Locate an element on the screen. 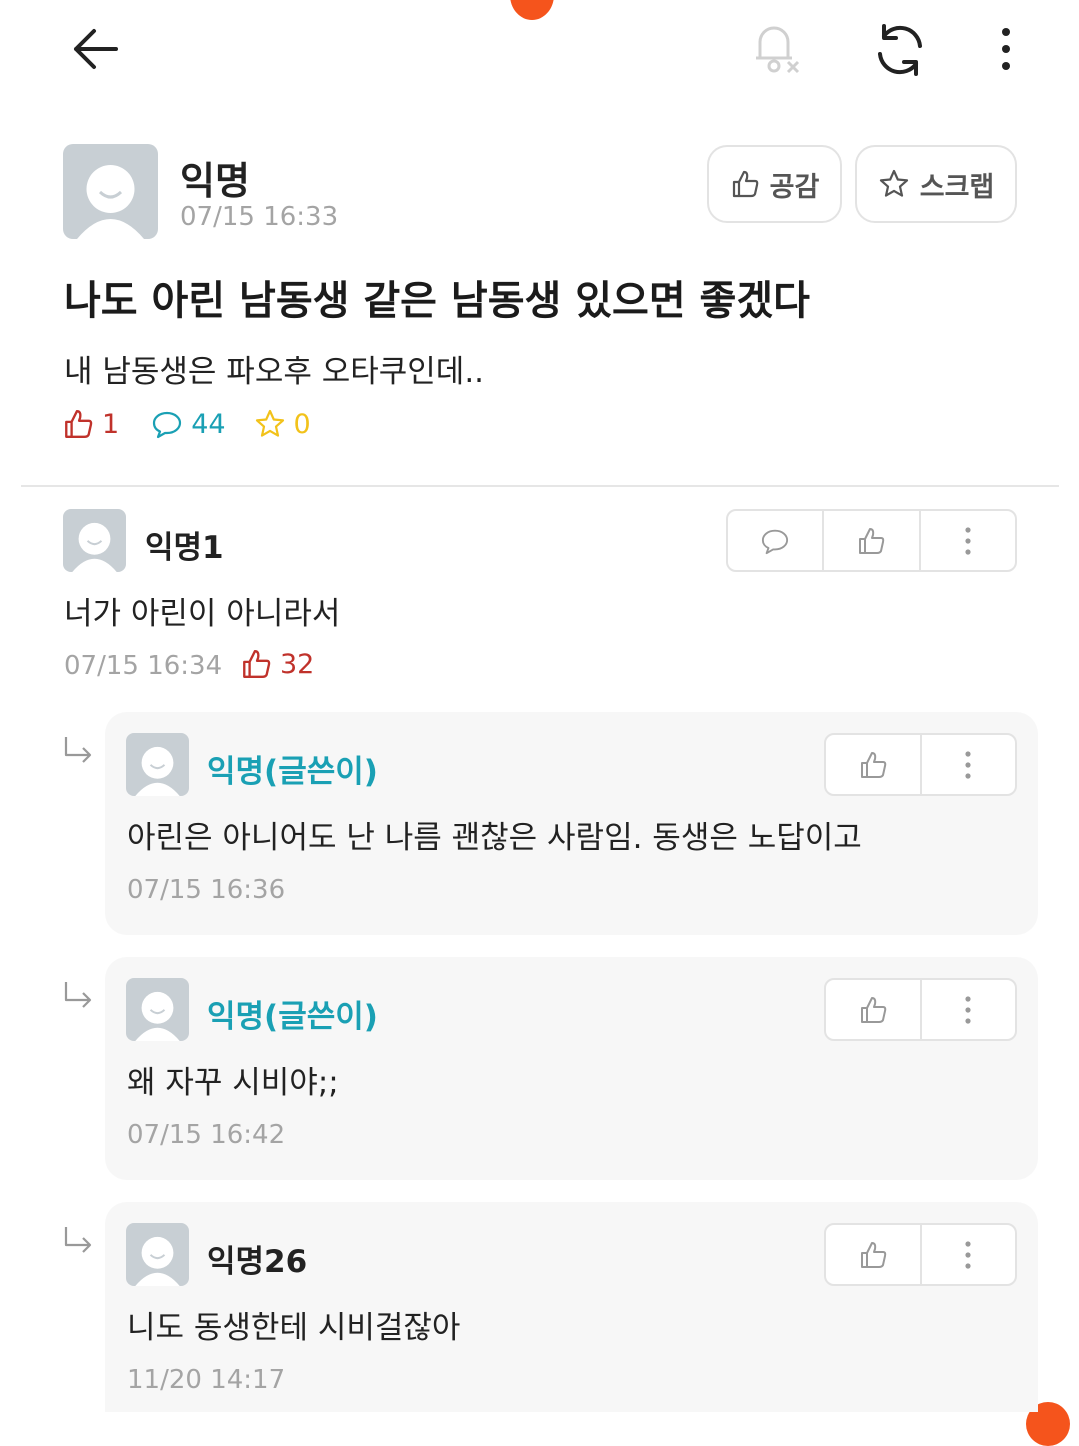 This screenshot has width=1079, height=1446. reply-time: 11/20 14:17 is located at coordinates (206, 1380).